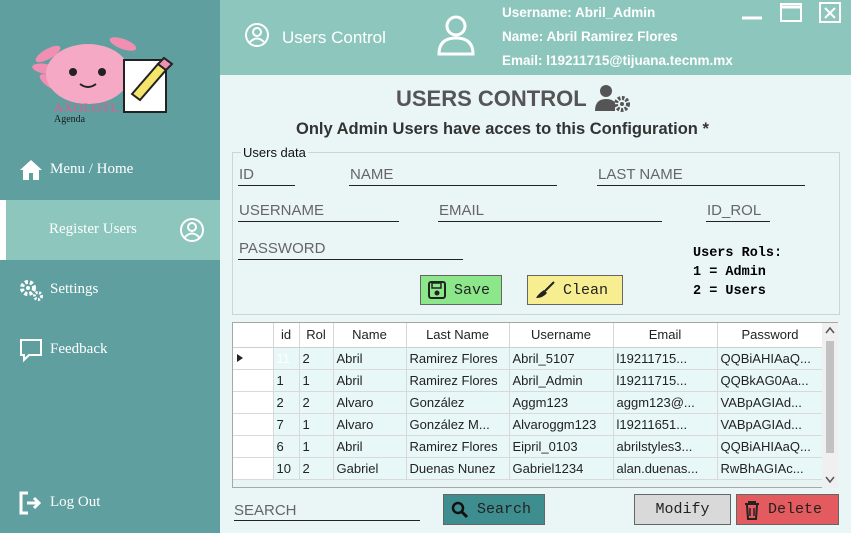 The image size is (851, 533). What do you see at coordinates (665, 335) in the screenshot?
I see `column-header: Email` at bounding box center [665, 335].